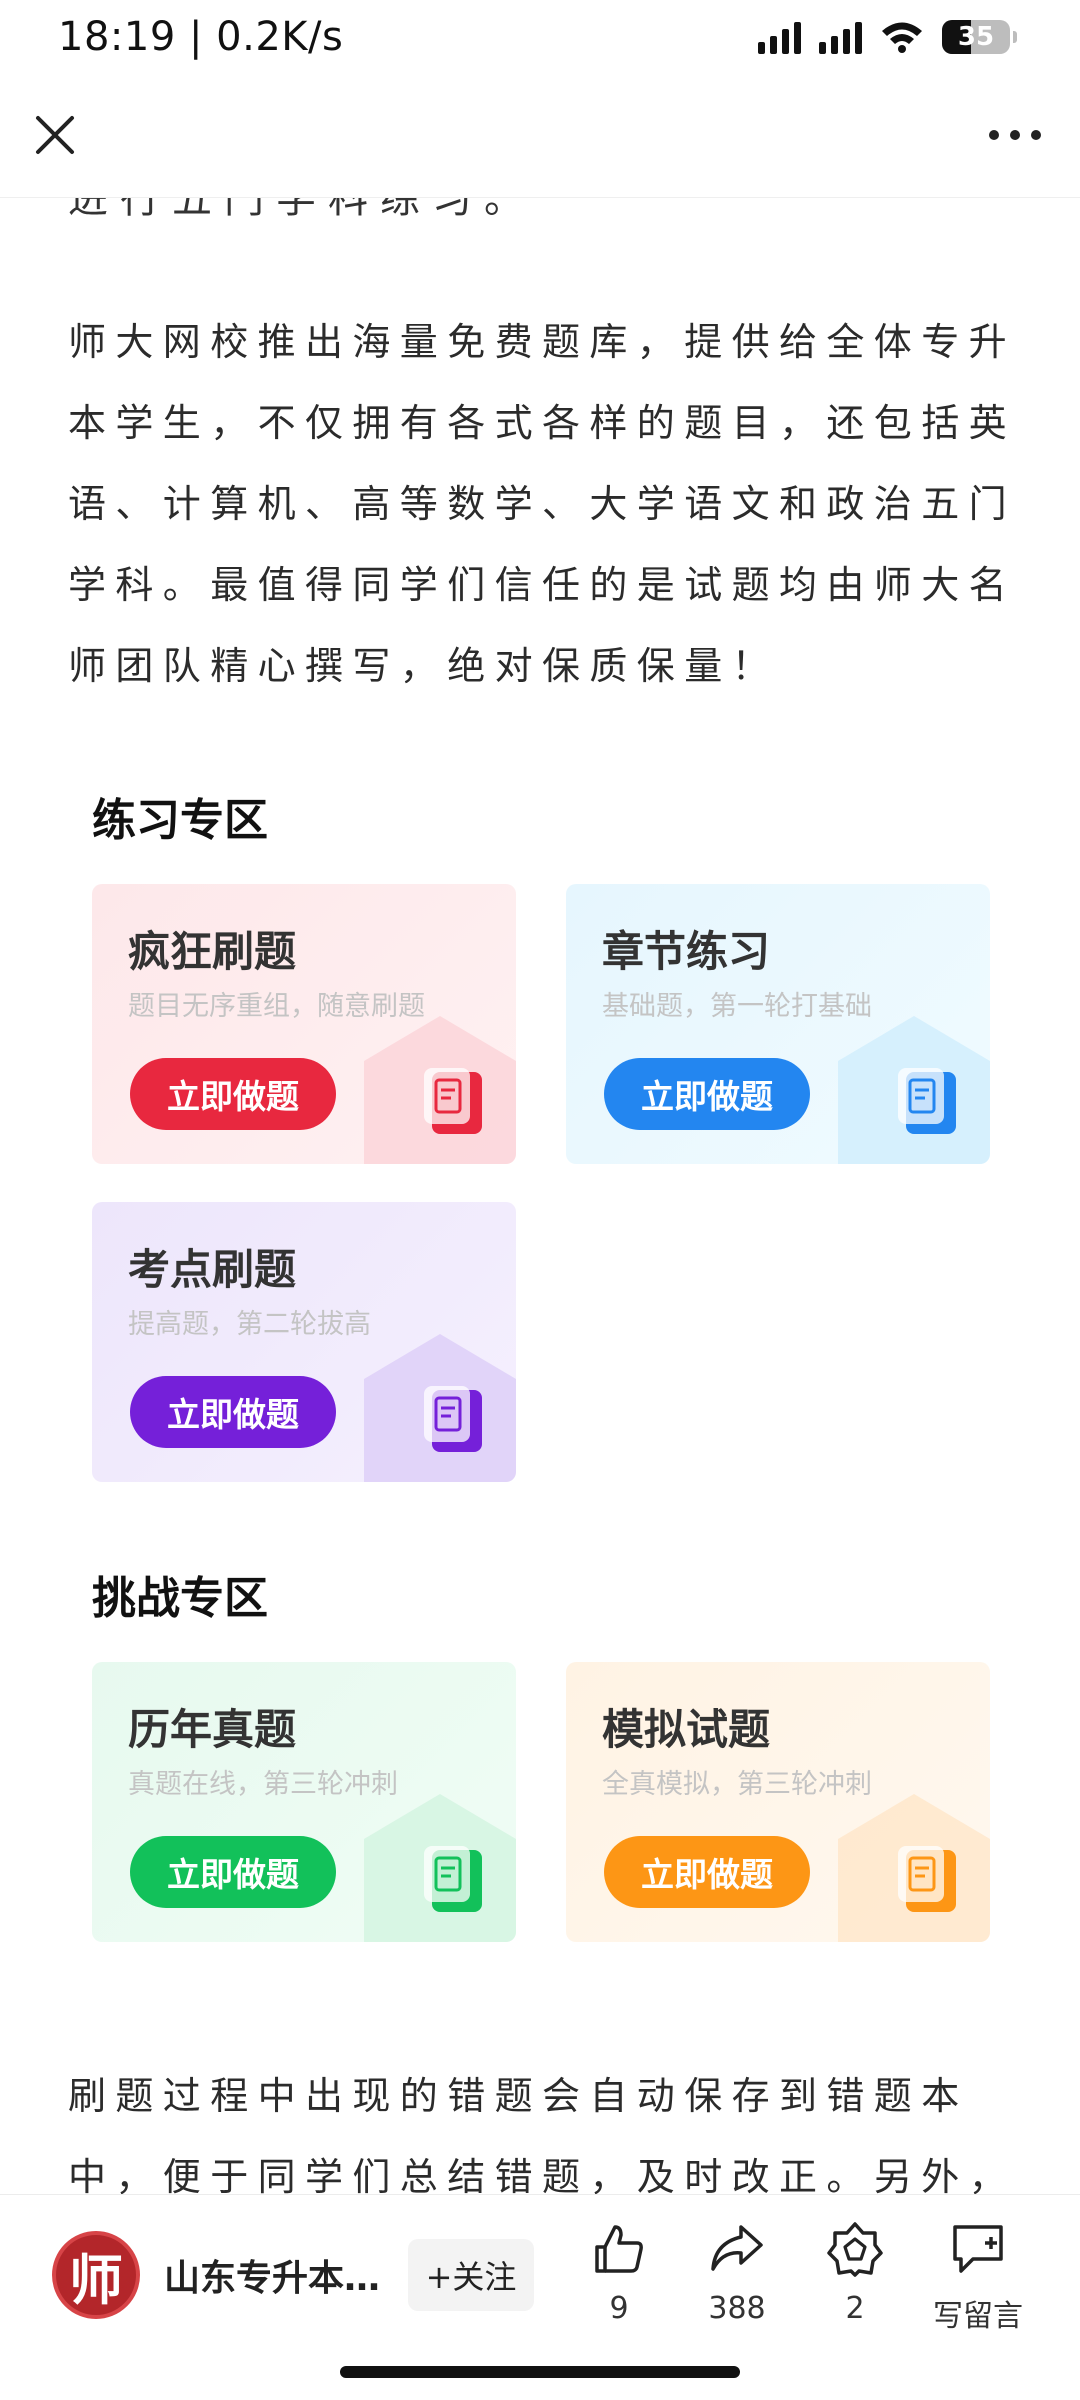 Image resolution: width=1080 pixels, height=2400 pixels. I want to click on recommend-count: 2, so click(855, 2308).